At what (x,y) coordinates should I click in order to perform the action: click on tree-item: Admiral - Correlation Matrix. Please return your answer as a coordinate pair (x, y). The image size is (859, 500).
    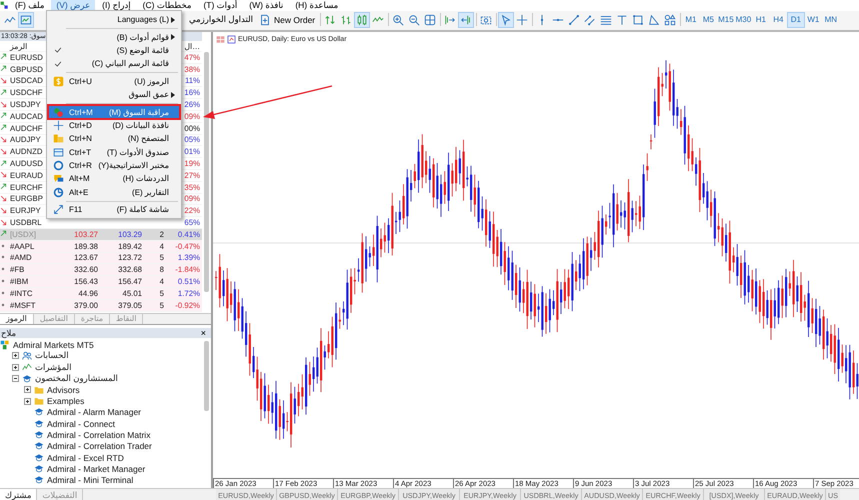
    Looking at the image, I should click on (98, 435).